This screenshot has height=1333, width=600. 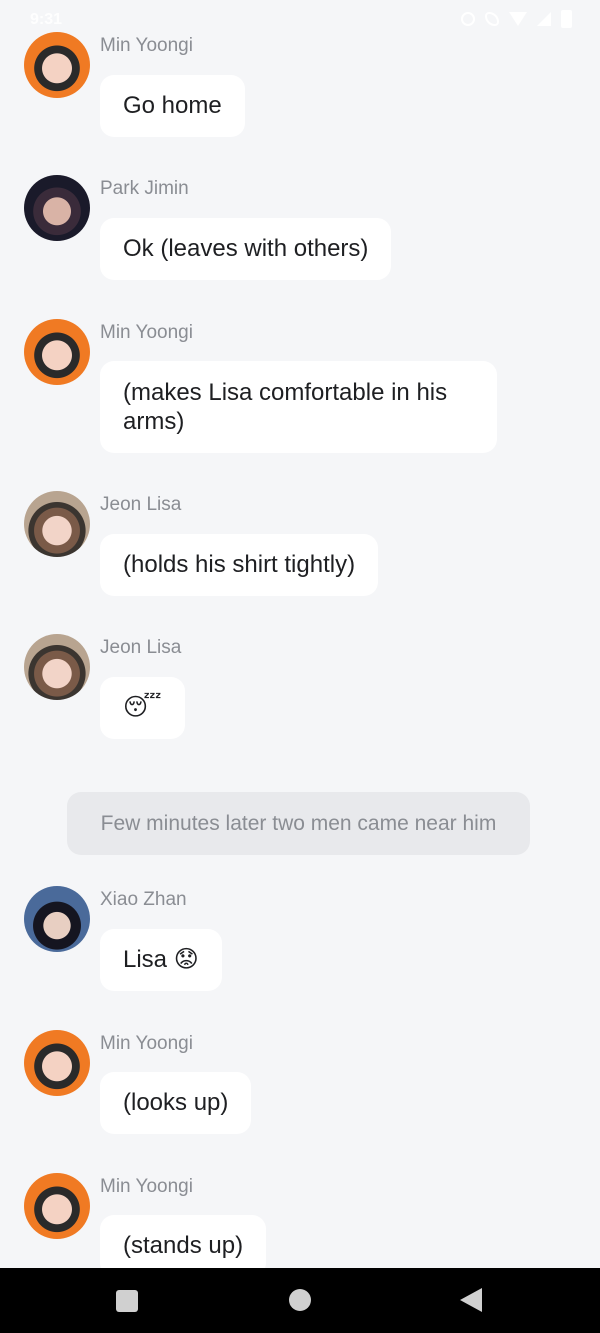 I want to click on phone-icon, so click(x=492, y=19).